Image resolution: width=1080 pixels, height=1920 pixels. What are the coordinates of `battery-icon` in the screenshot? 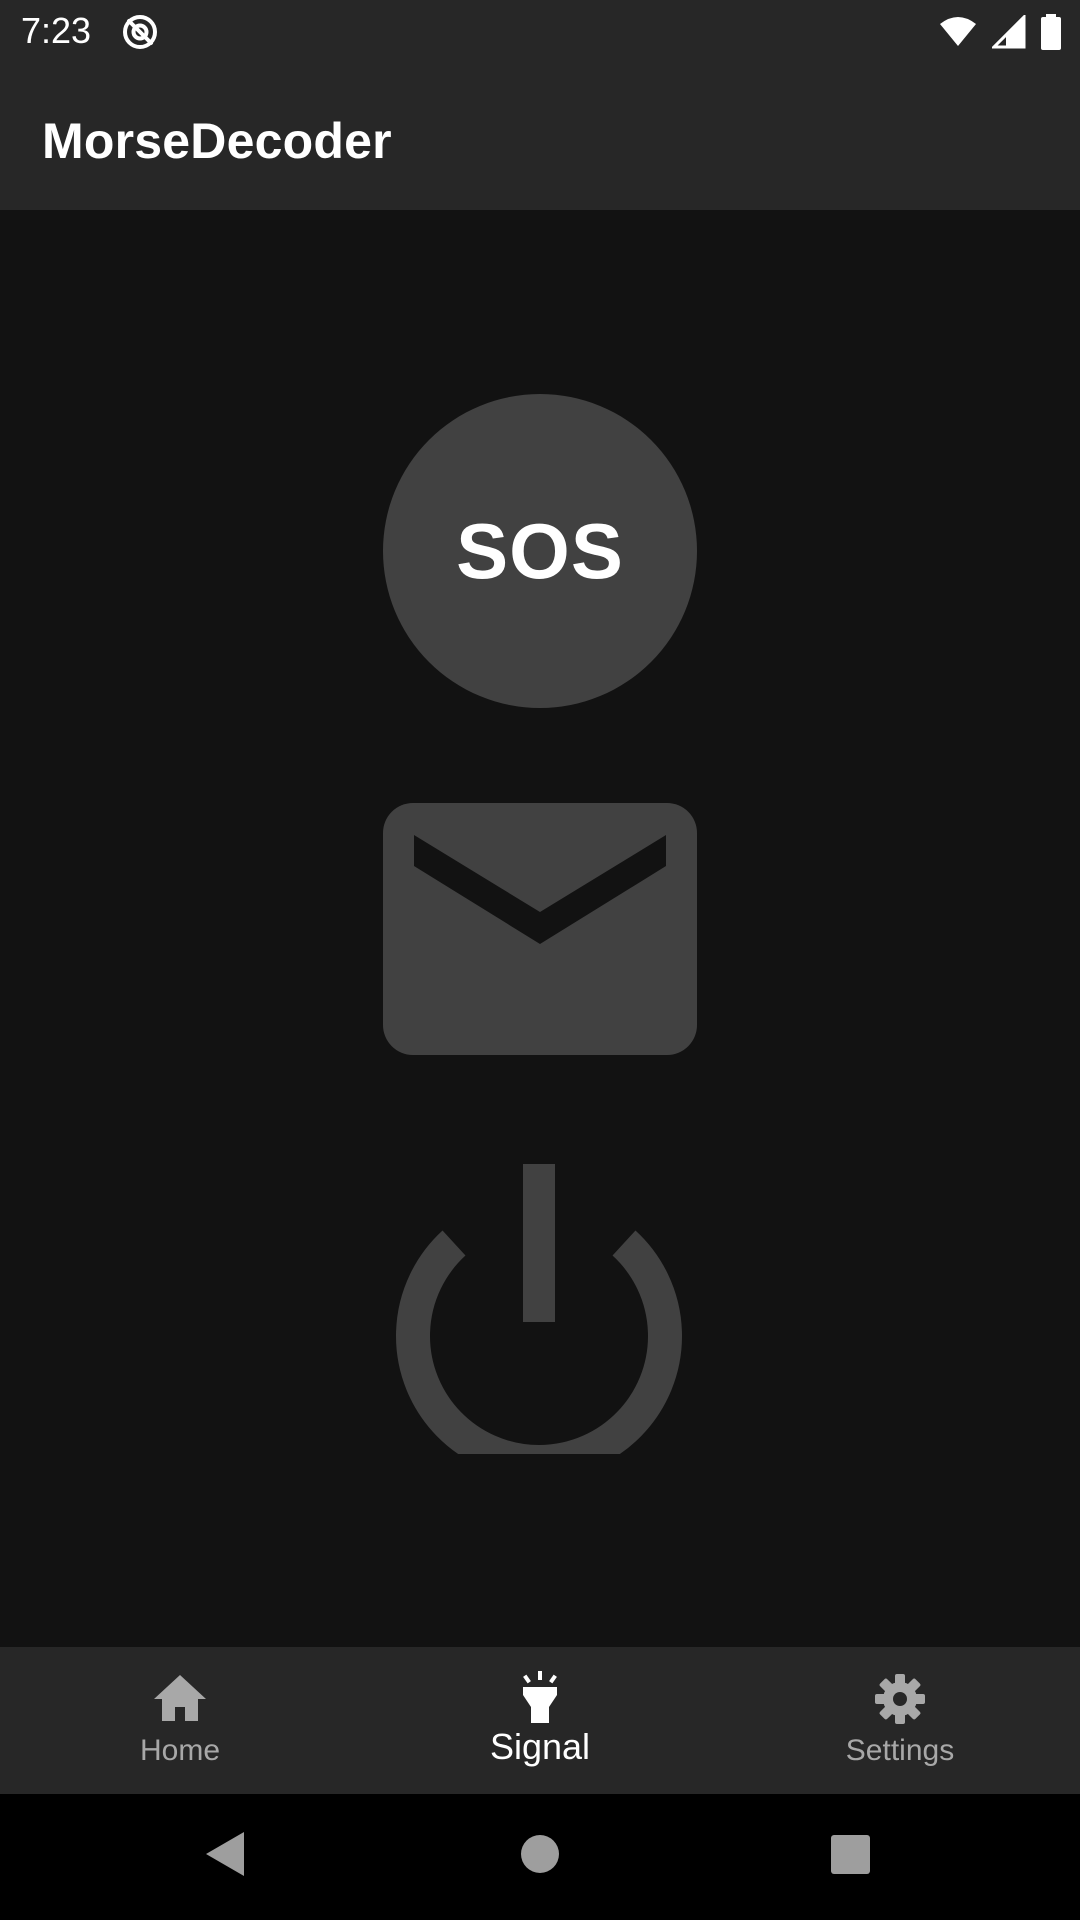 It's located at (1051, 32).